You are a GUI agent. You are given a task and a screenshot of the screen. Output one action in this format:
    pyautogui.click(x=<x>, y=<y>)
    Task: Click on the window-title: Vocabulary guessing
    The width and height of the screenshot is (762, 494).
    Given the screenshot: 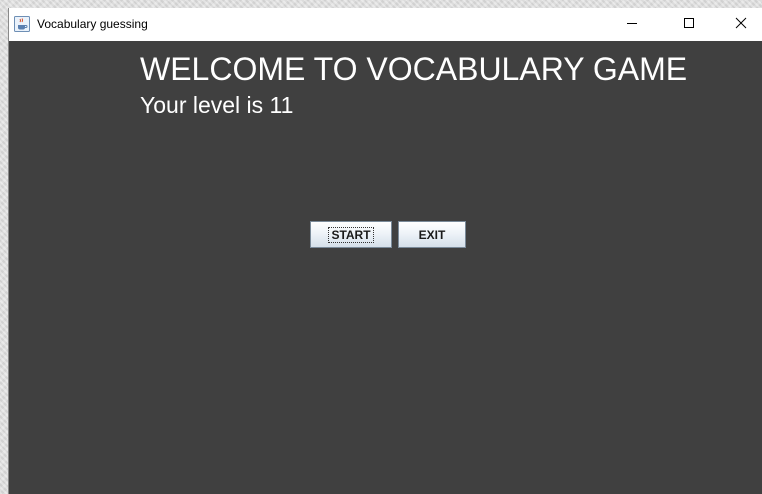 What is the action you would take?
    pyautogui.click(x=92, y=24)
    